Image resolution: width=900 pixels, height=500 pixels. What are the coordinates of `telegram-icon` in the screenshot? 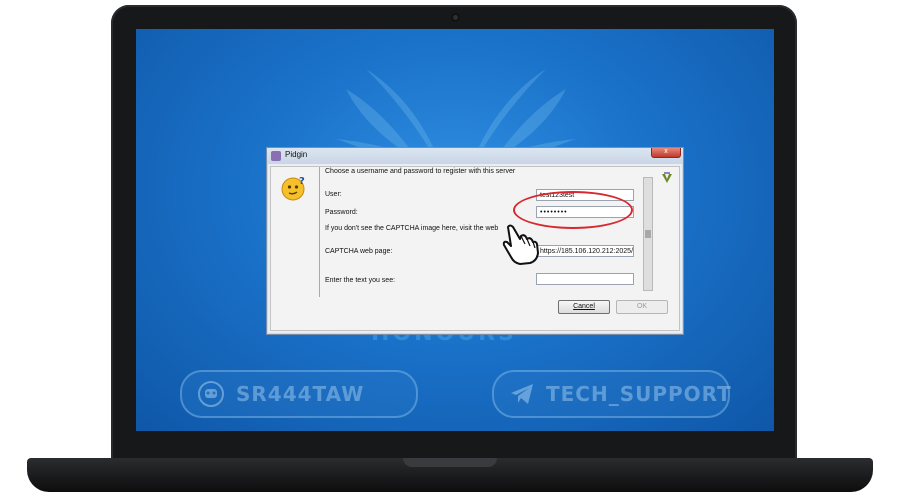 It's located at (522, 394).